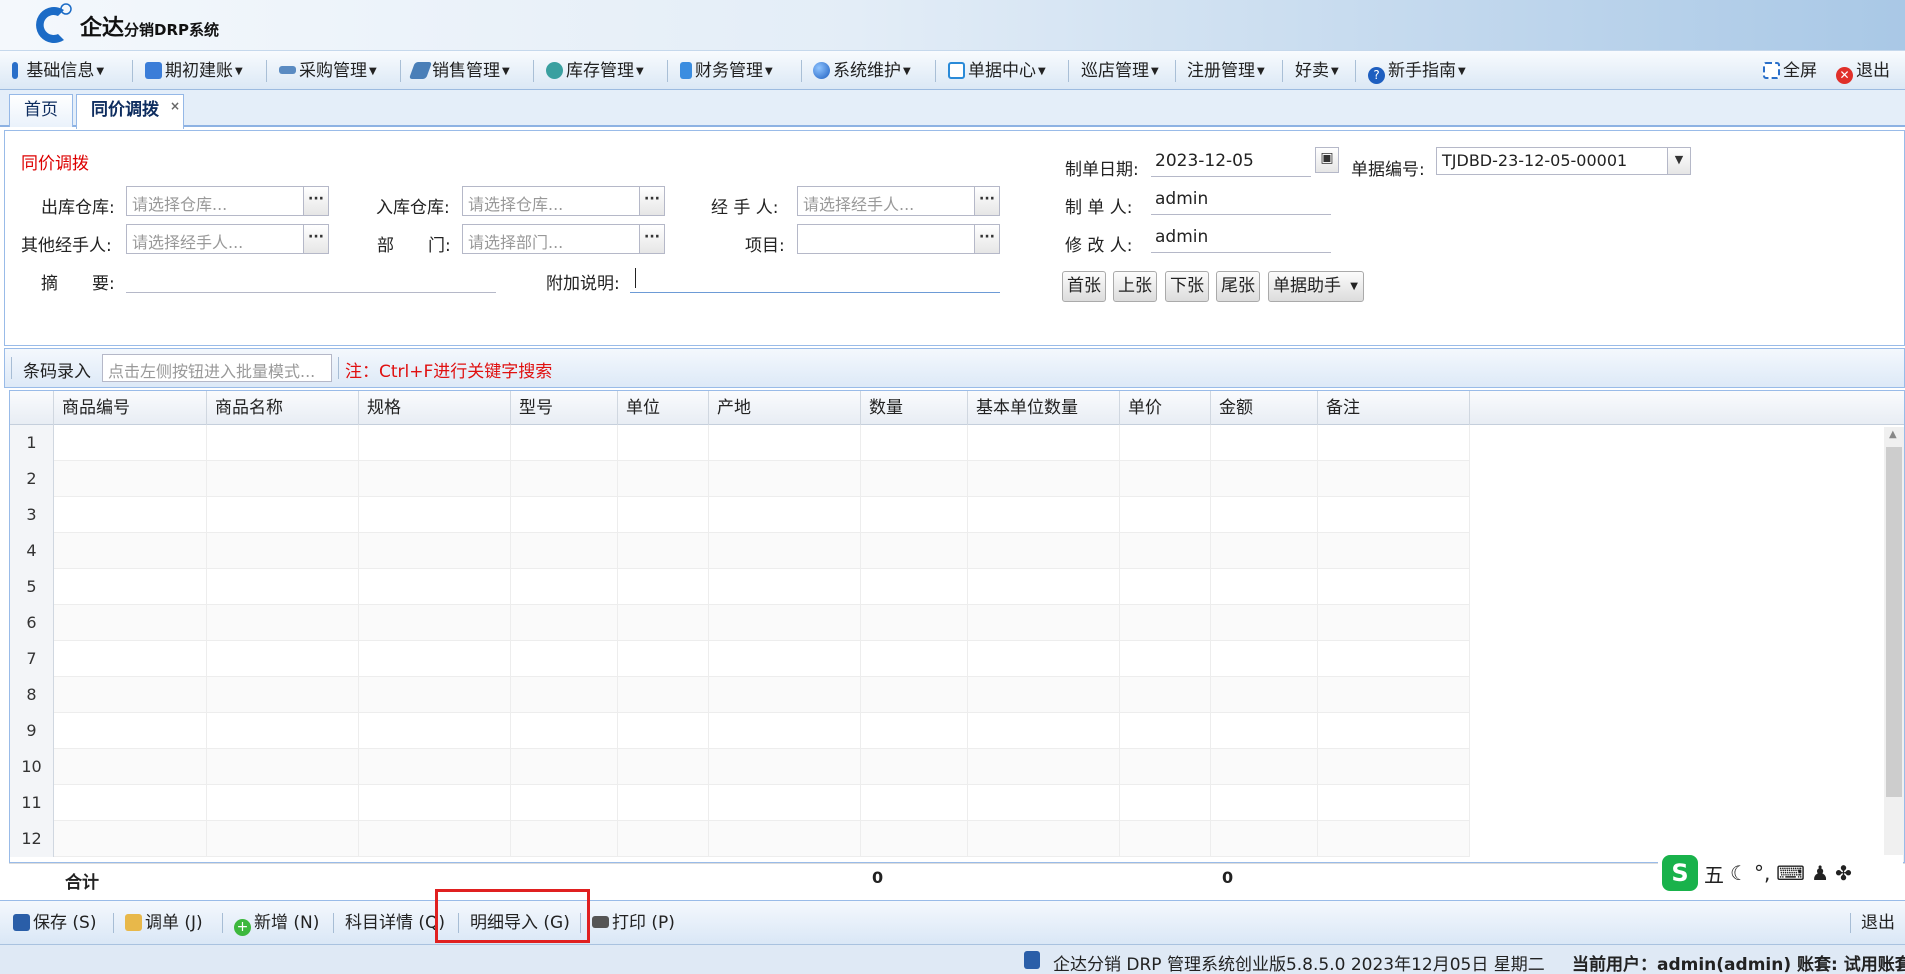 This screenshot has width=1905, height=974. I want to click on table-row: 9, so click(740, 731).